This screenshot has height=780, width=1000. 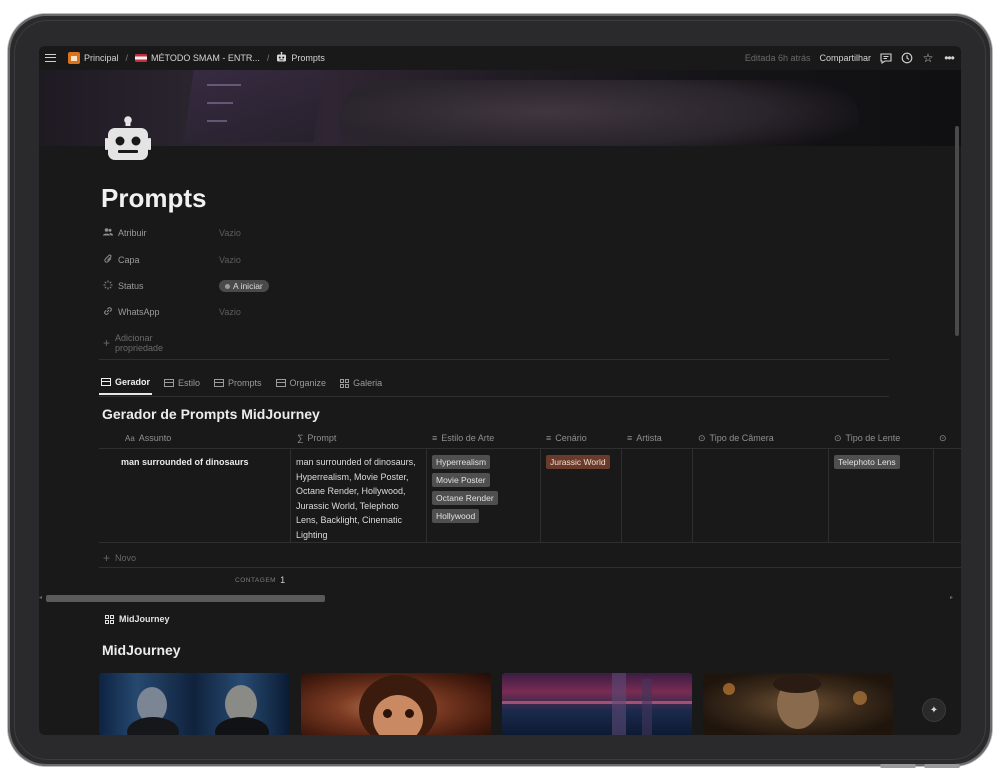 I want to click on property-atribuir: Atribuir Vazio, so click(x=172, y=233).